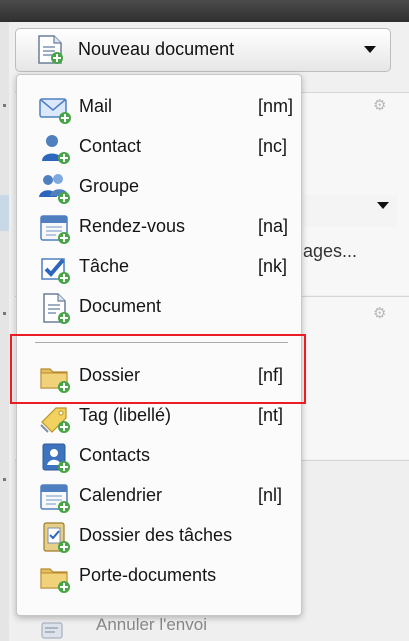  I want to click on menu-item-briefcase: Porte-documents, so click(159, 576).